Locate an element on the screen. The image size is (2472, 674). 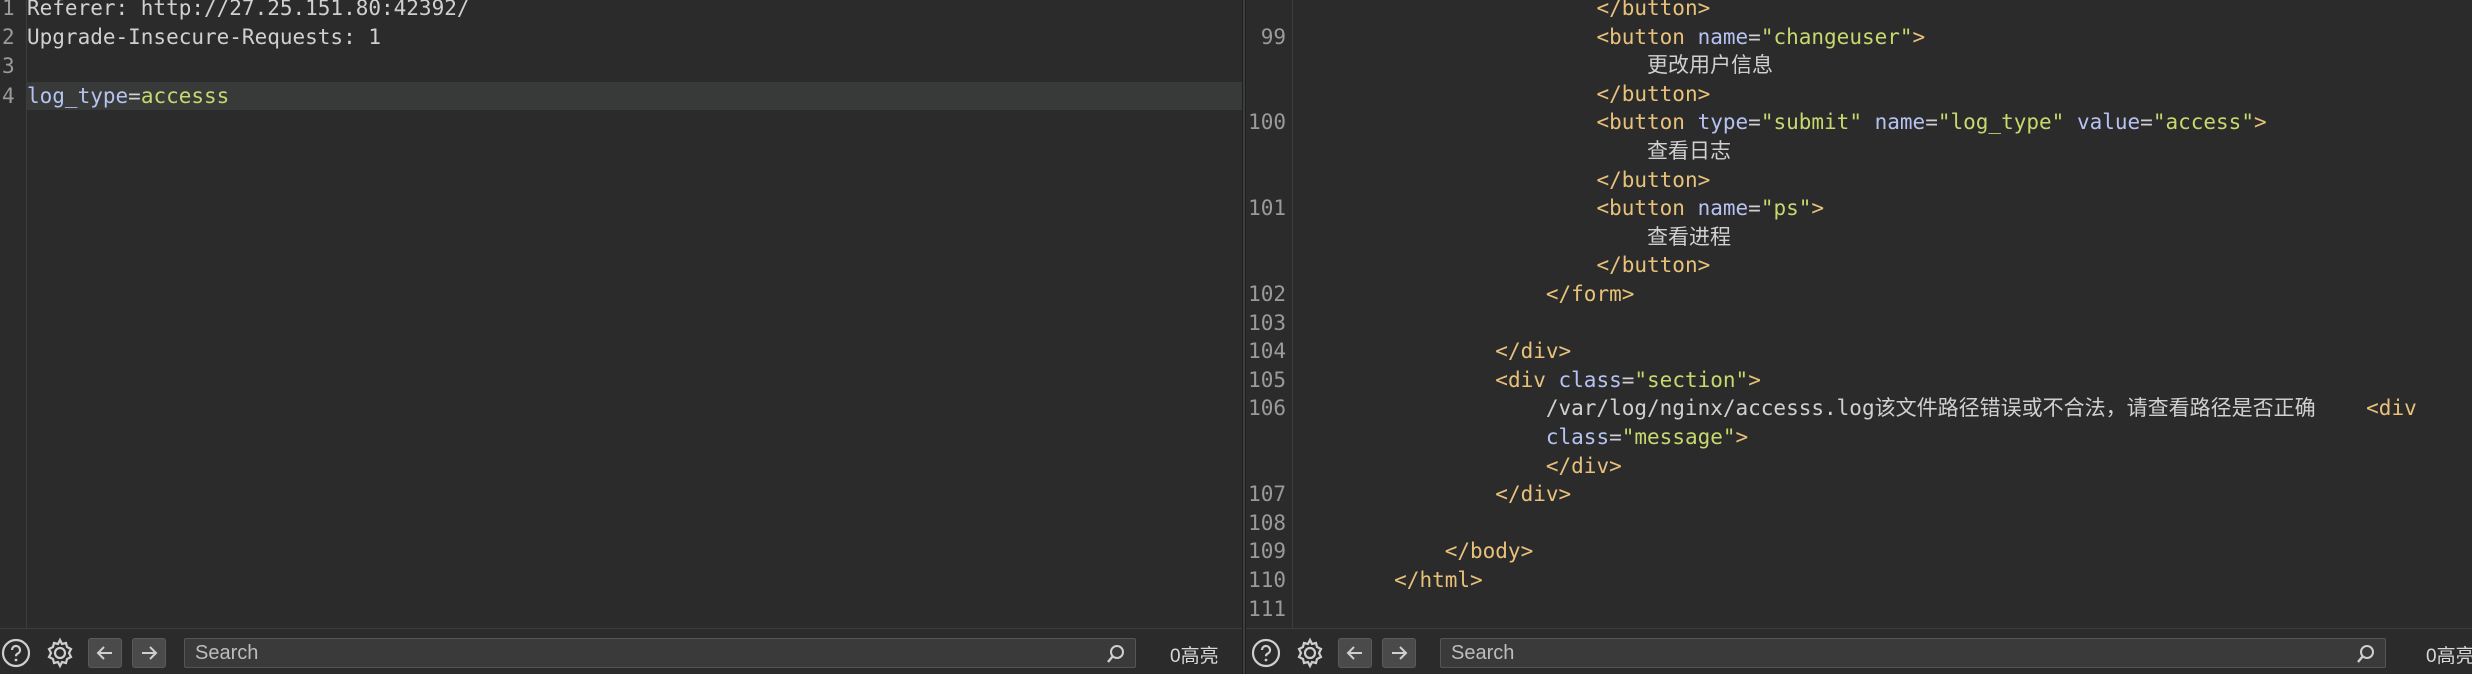
code-line: 查看进程 is located at coordinates (1882, 237).